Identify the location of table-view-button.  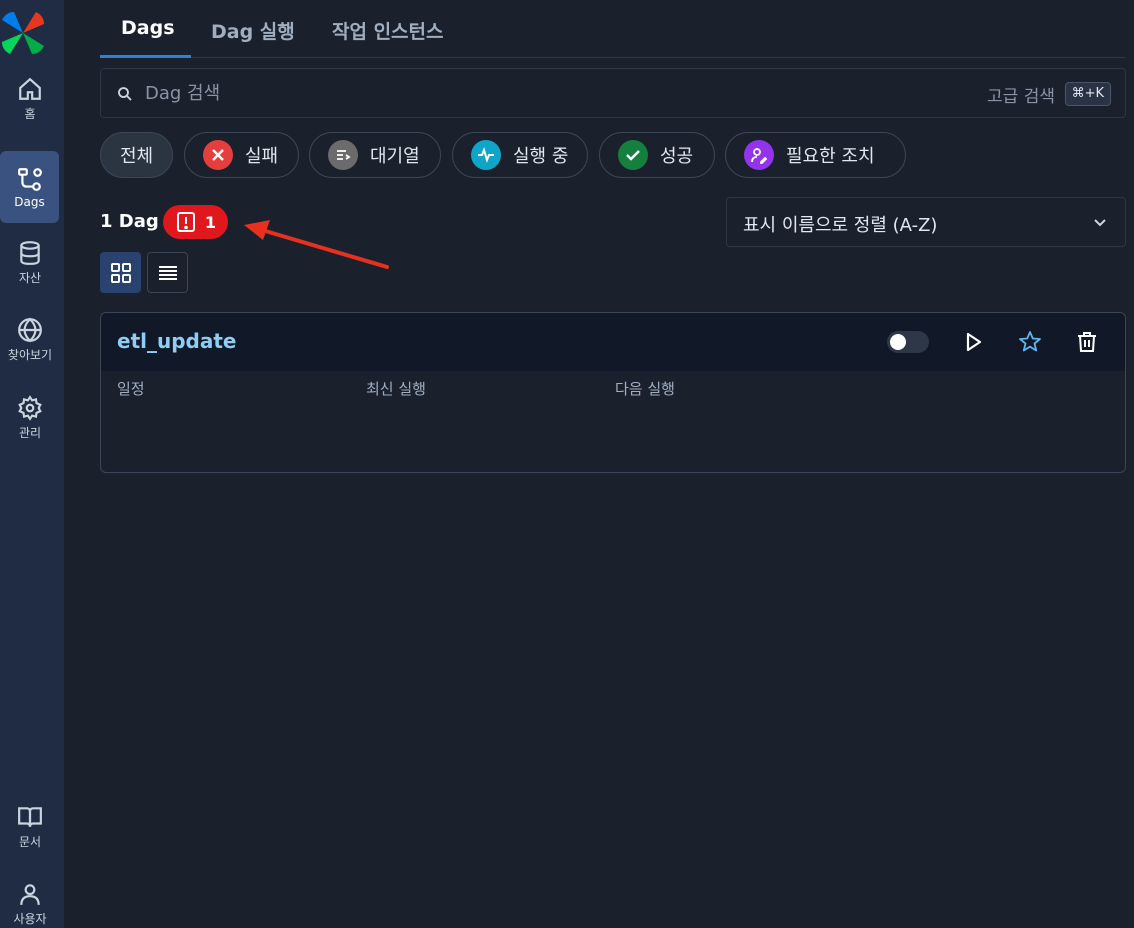
(167, 272).